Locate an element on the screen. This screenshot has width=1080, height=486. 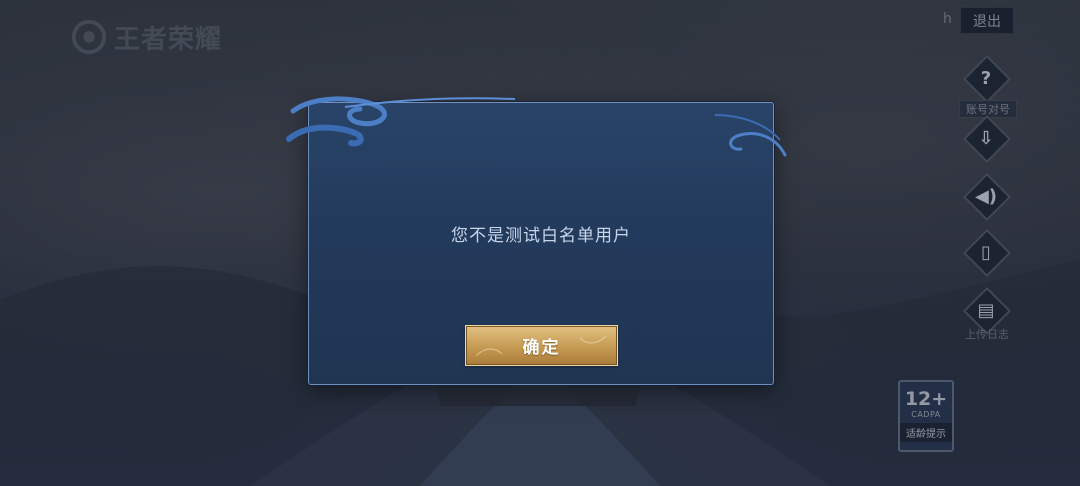
clipboard-icon: ▤ is located at coordinates (986, 310).